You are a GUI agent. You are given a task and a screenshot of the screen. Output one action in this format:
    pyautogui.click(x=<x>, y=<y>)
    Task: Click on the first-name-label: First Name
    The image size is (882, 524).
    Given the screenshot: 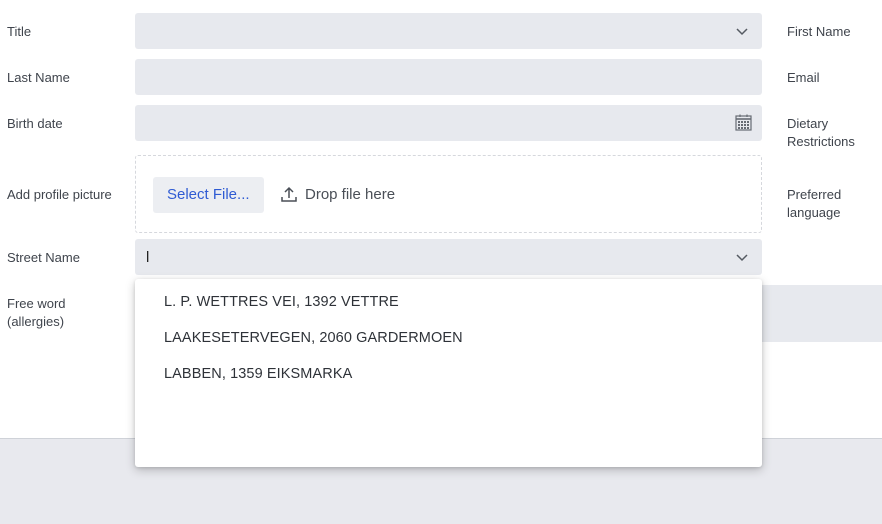 What is the action you would take?
    pyautogui.click(x=819, y=31)
    